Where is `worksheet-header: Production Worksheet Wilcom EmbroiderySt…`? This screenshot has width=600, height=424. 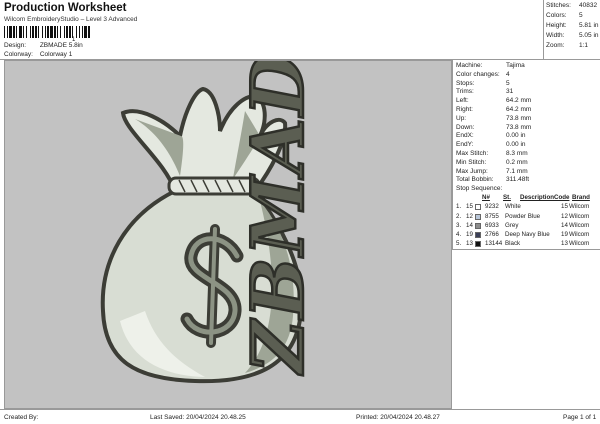 worksheet-header: Production Worksheet Wilcom EmbroiderySt… is located at coordinates (271, 30).